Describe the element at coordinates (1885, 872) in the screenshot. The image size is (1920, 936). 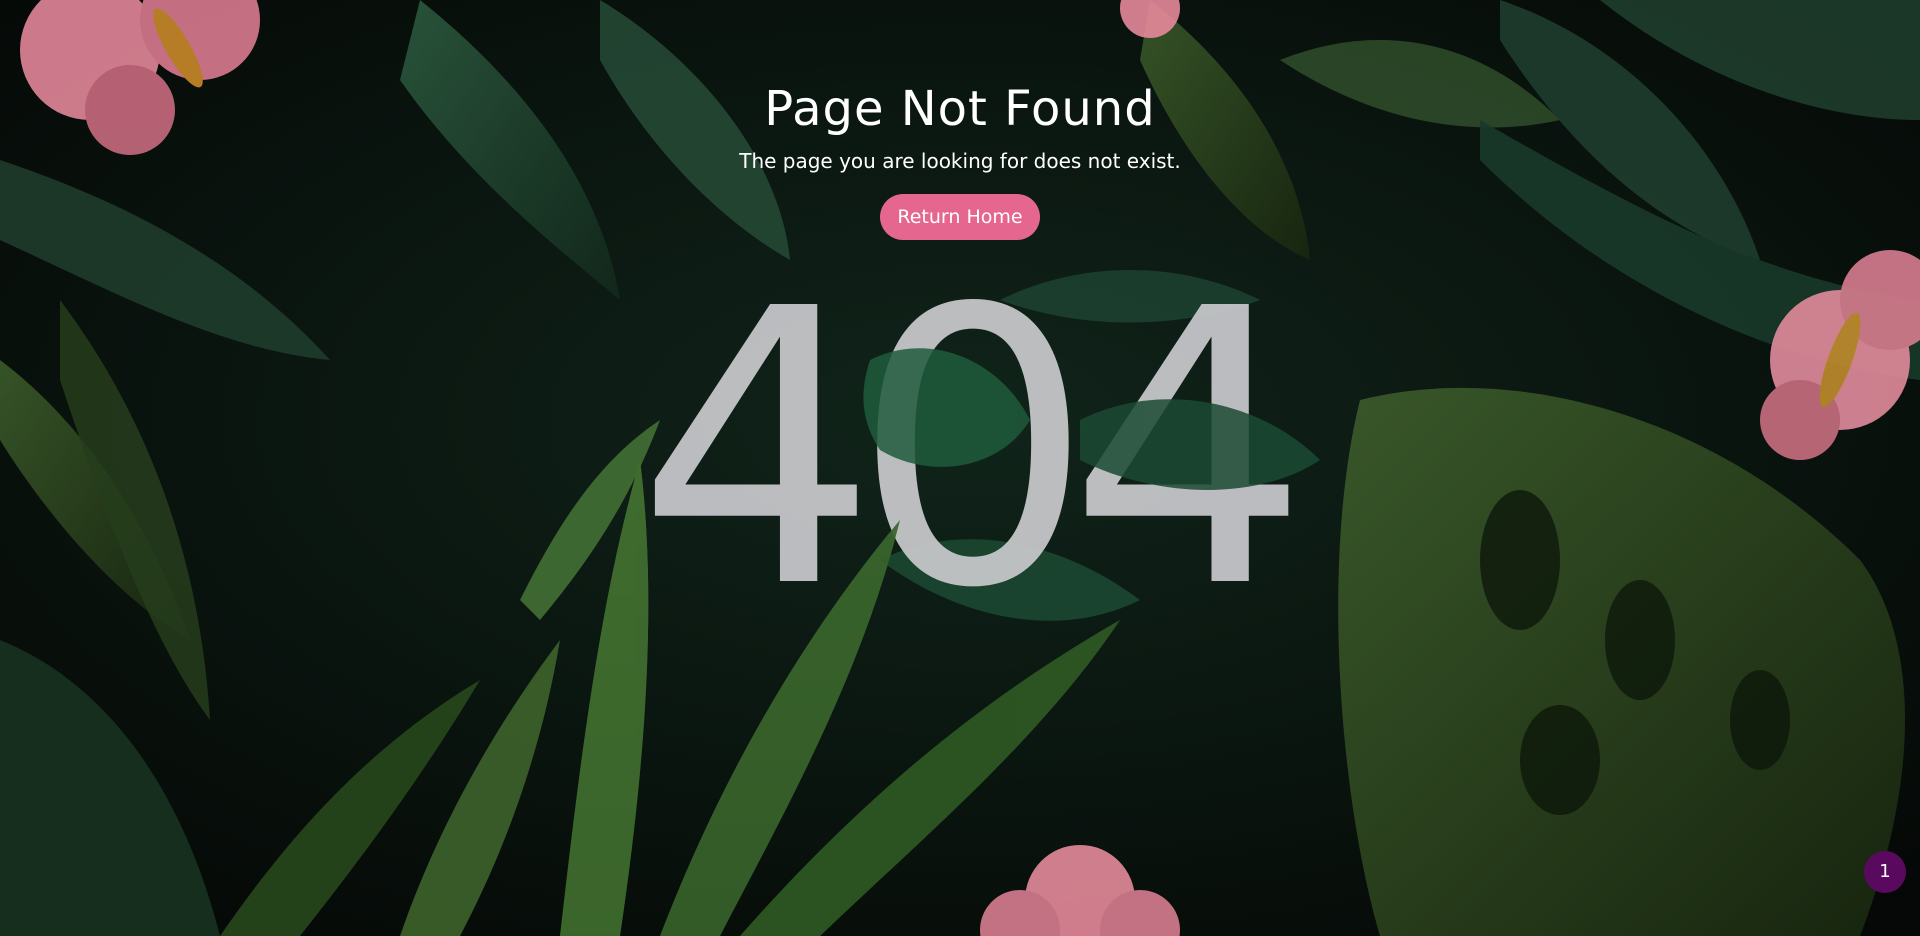
I see `notification-badge: 1` at that location.